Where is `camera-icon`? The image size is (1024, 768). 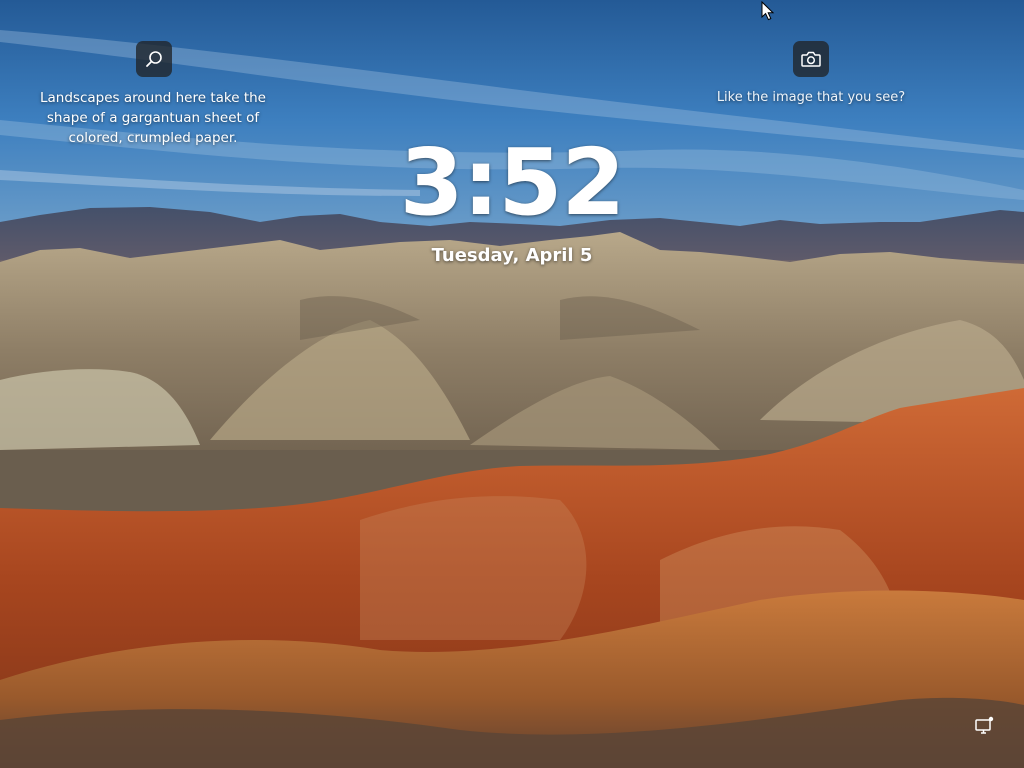
camera-icon is located at coordinates (811, 59).